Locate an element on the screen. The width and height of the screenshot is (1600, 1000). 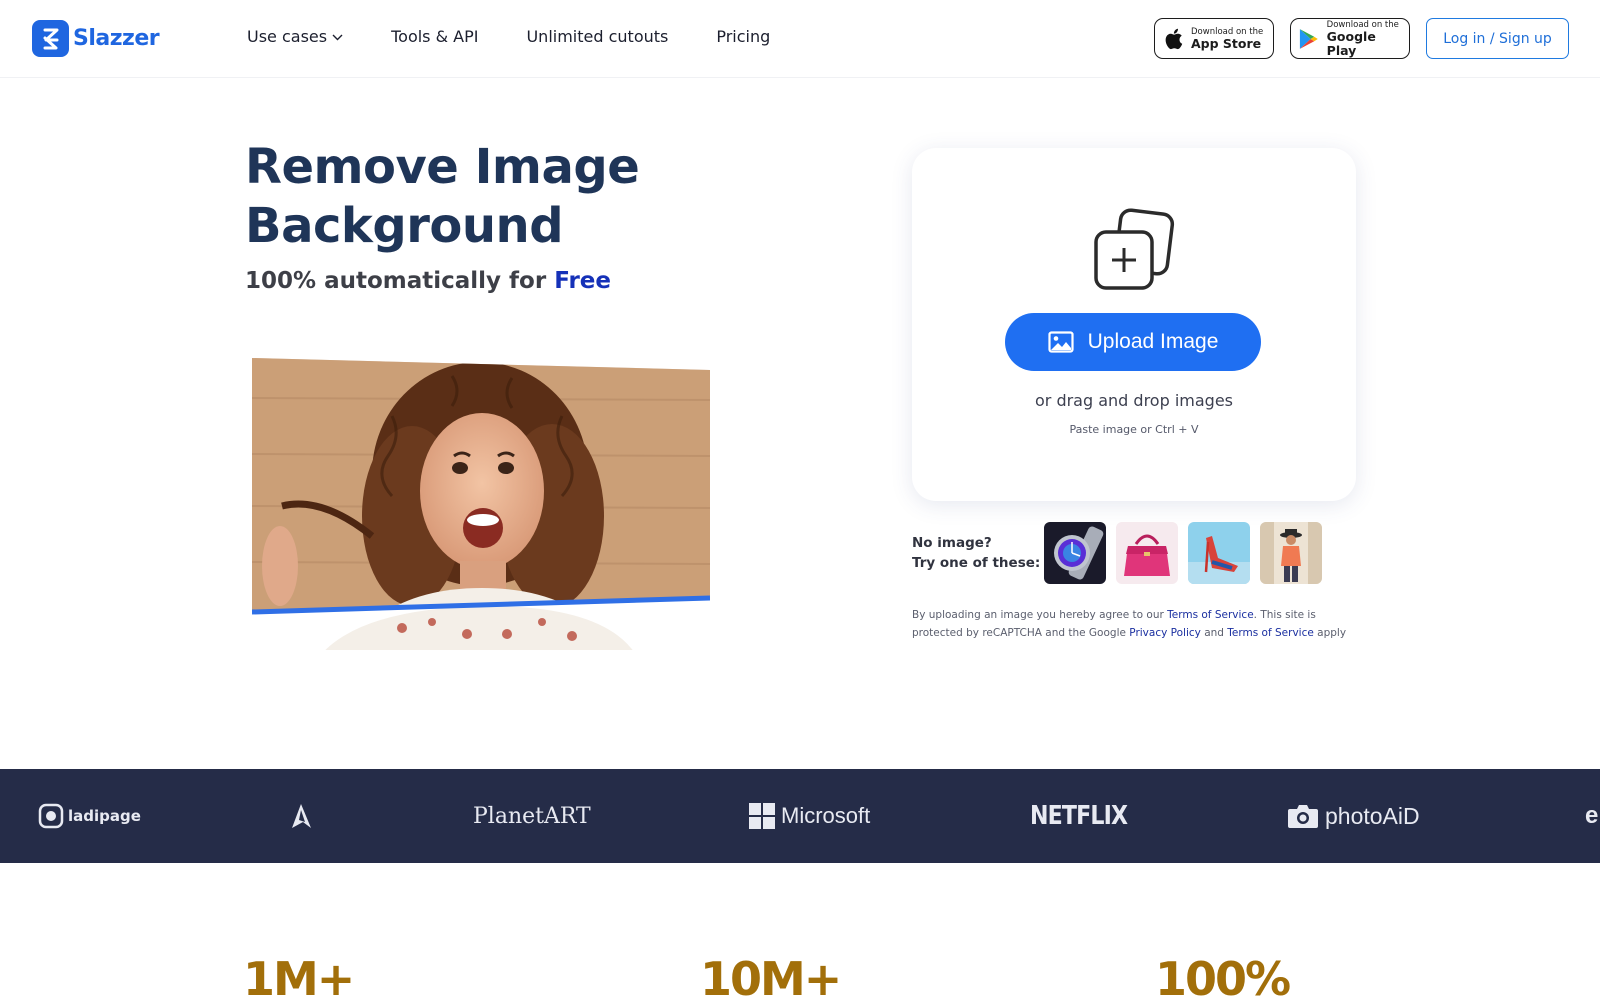
brand-photoaid-text: photoAiD is located at coordinates (1372, 815).